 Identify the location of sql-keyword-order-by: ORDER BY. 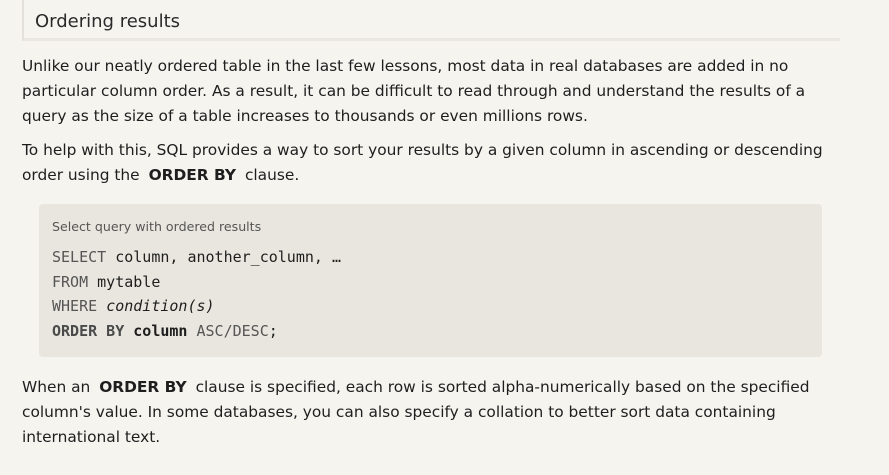
(88, 331).